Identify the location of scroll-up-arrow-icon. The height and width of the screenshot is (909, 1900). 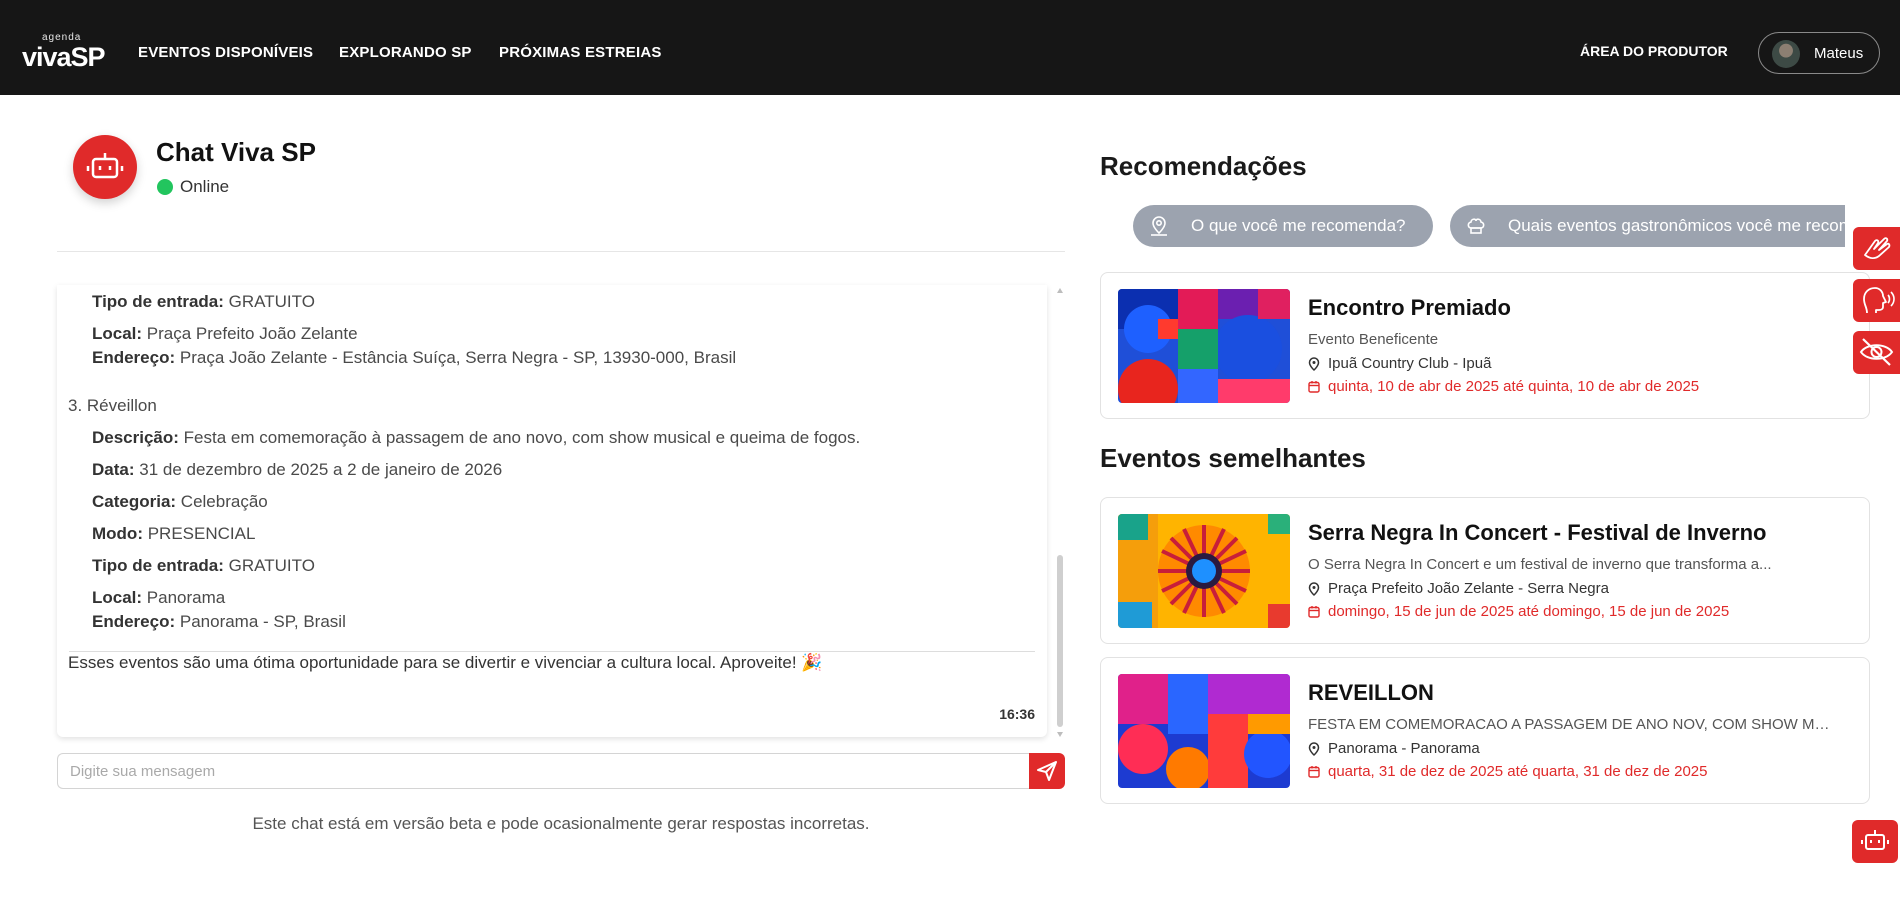
(1060, 290).